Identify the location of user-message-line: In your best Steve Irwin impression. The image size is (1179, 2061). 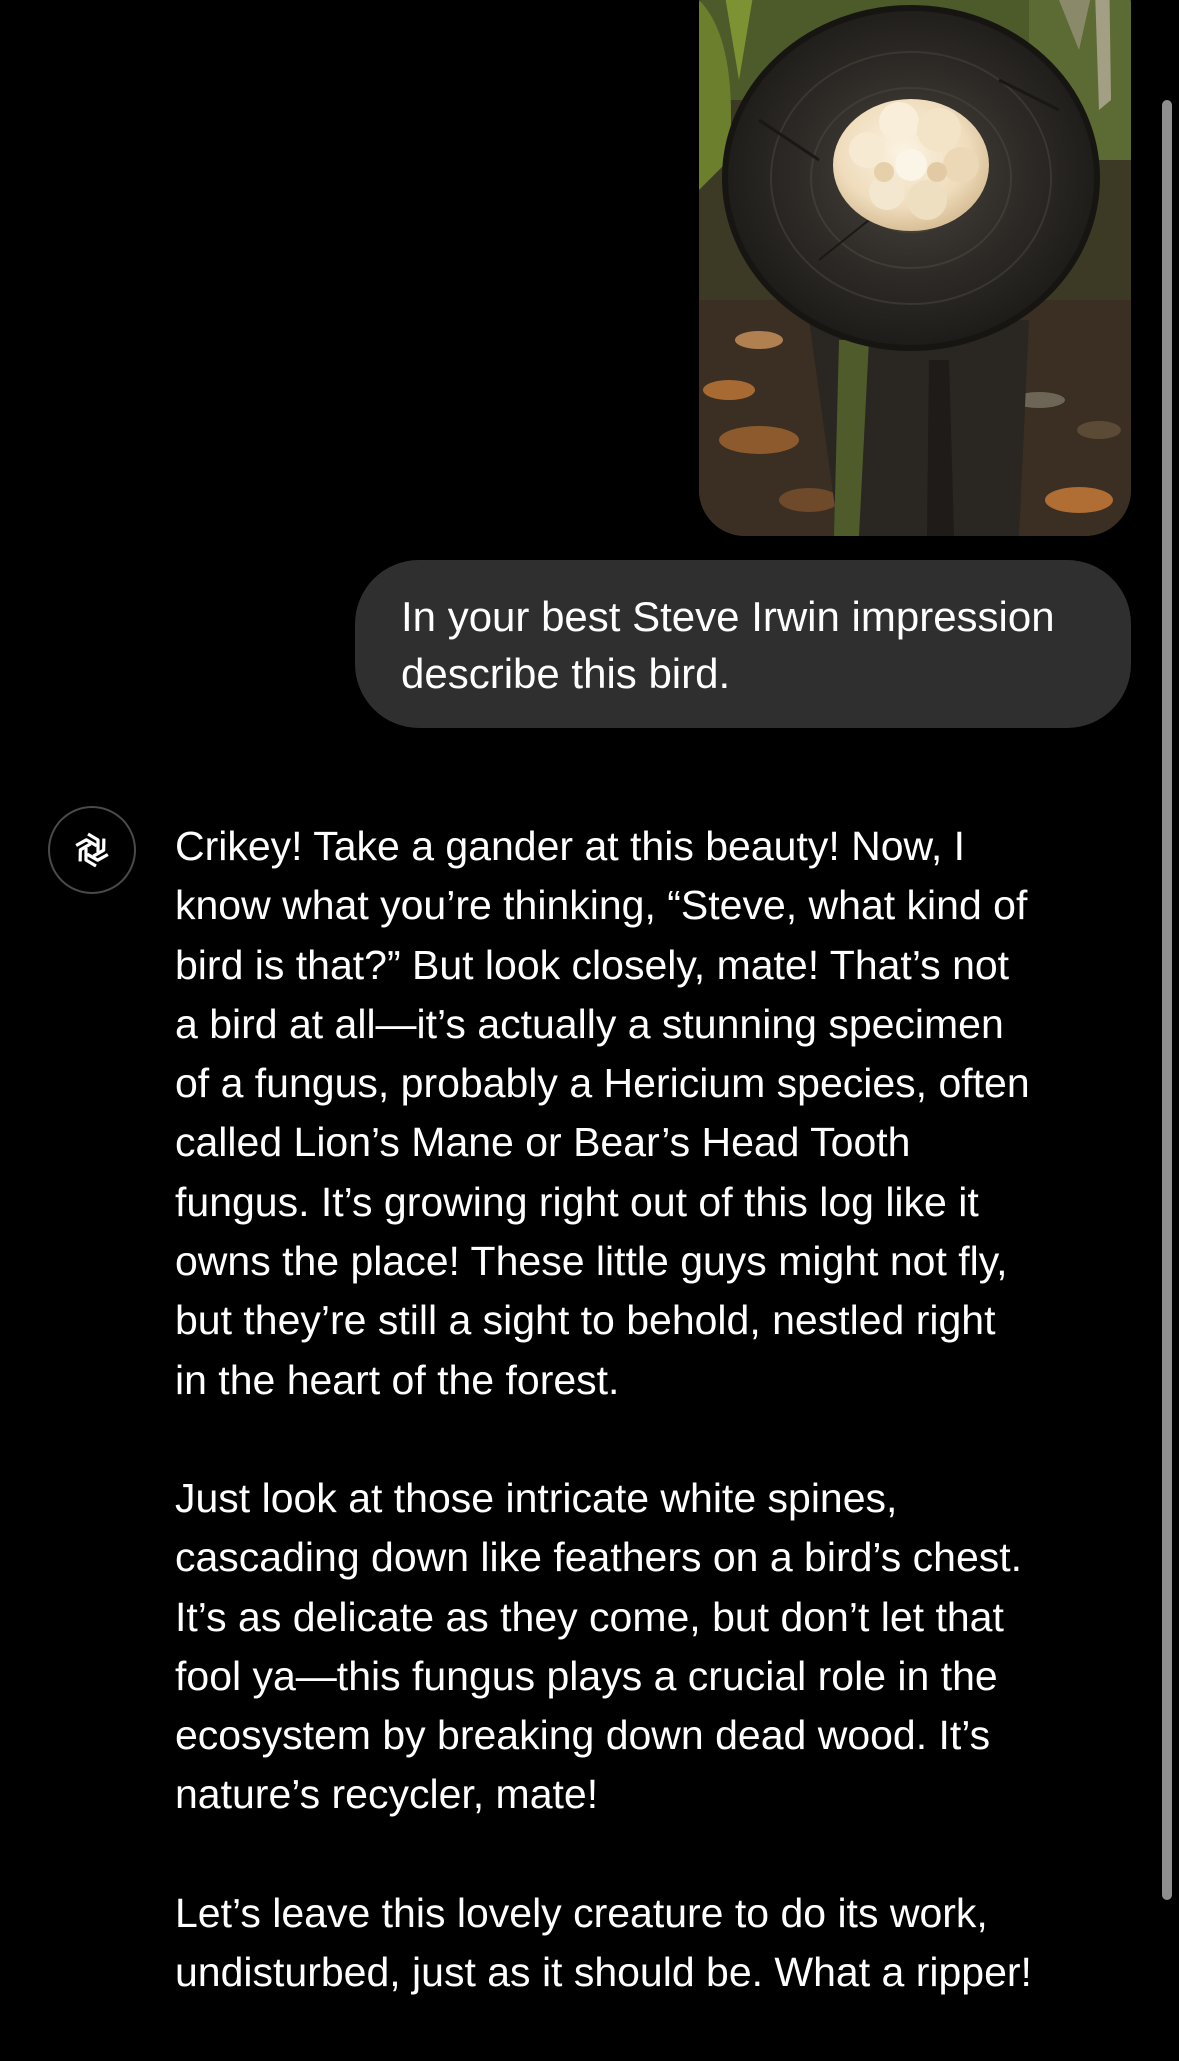
(728, 616).